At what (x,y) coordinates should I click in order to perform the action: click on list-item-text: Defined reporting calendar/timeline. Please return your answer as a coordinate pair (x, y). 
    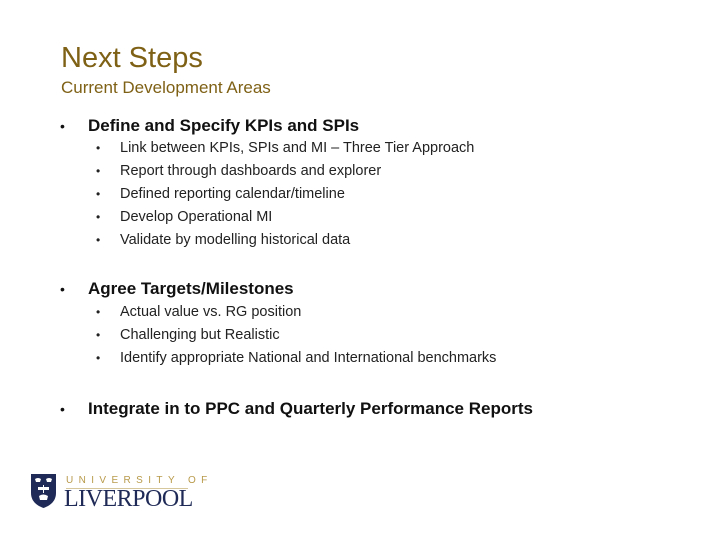
    Looking at the image, I should click on (232, 194).